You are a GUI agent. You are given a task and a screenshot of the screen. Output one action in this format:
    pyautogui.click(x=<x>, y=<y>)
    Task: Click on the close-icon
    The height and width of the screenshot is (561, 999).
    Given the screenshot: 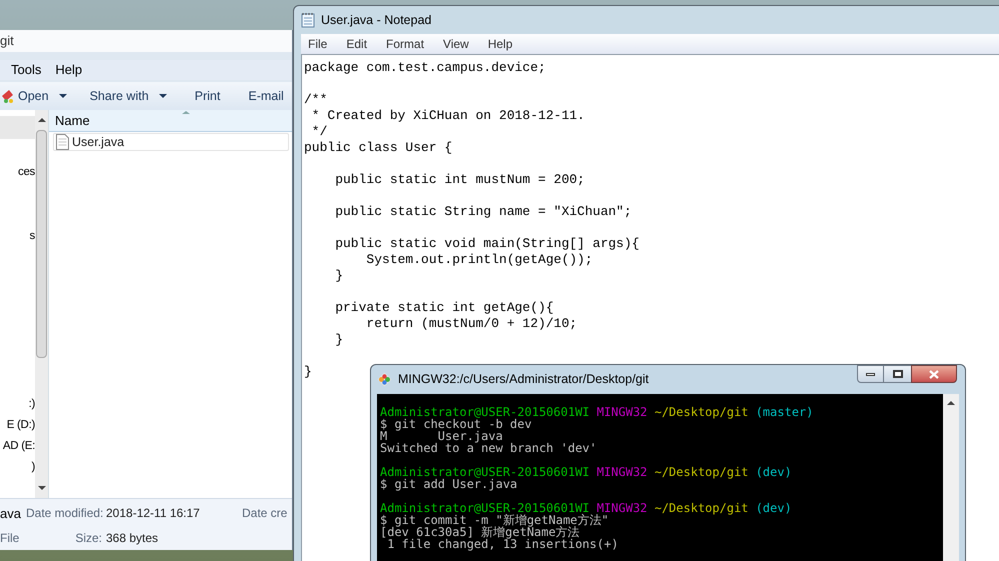 What is the action you would take?
    pyautogui.click(x=934, y=374)
    